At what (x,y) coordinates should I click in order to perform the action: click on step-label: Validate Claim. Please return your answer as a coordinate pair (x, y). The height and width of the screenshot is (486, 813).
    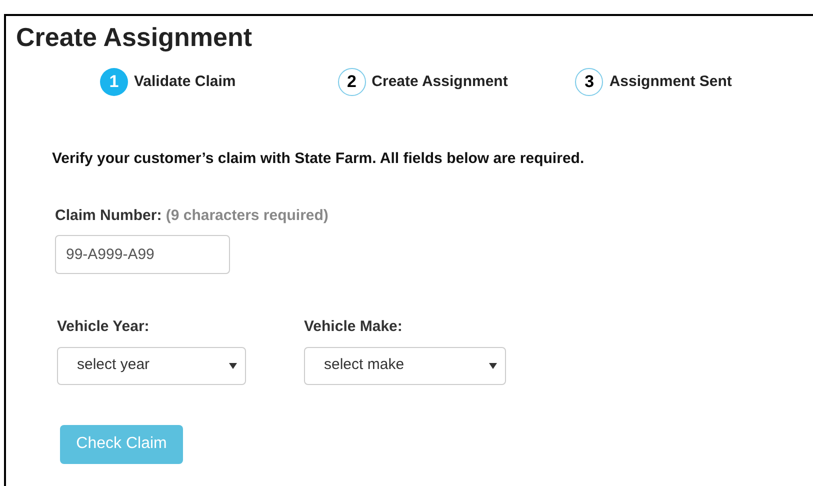
    Looking at the image, I should click on (185, 82).